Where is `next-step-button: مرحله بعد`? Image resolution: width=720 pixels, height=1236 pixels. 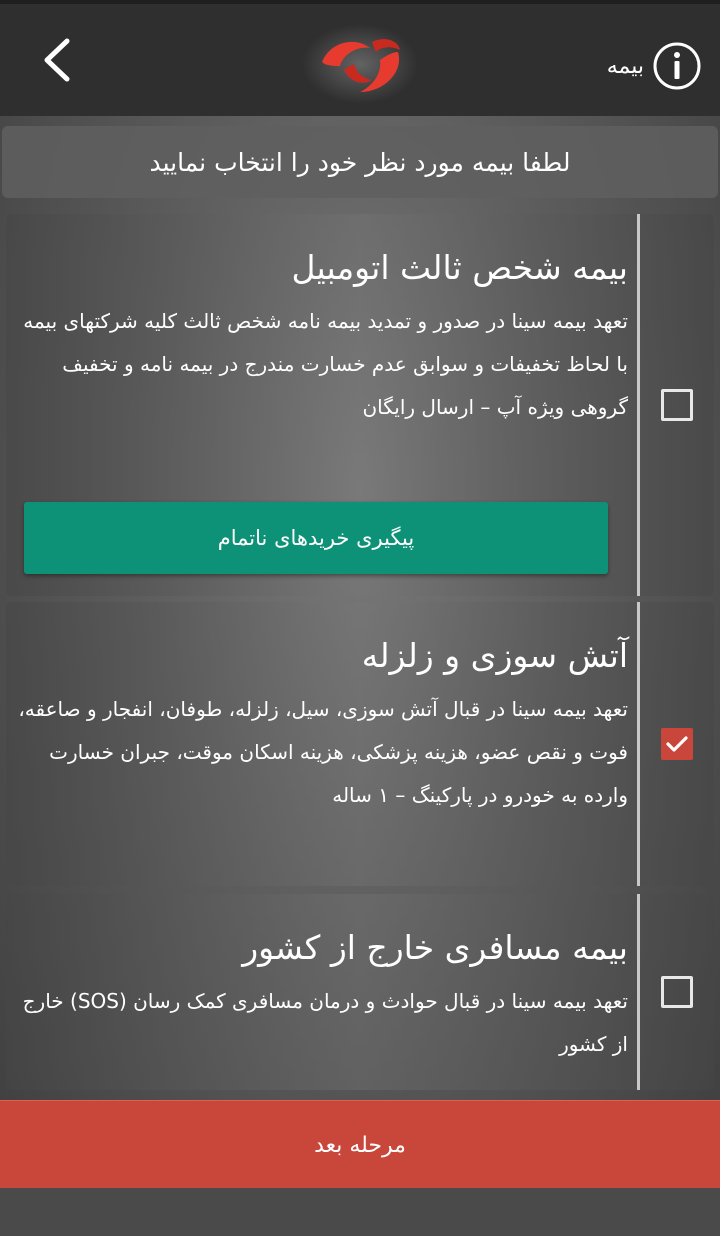
next-step-button: مرحله بعد is located at coordinates (360, 1144).